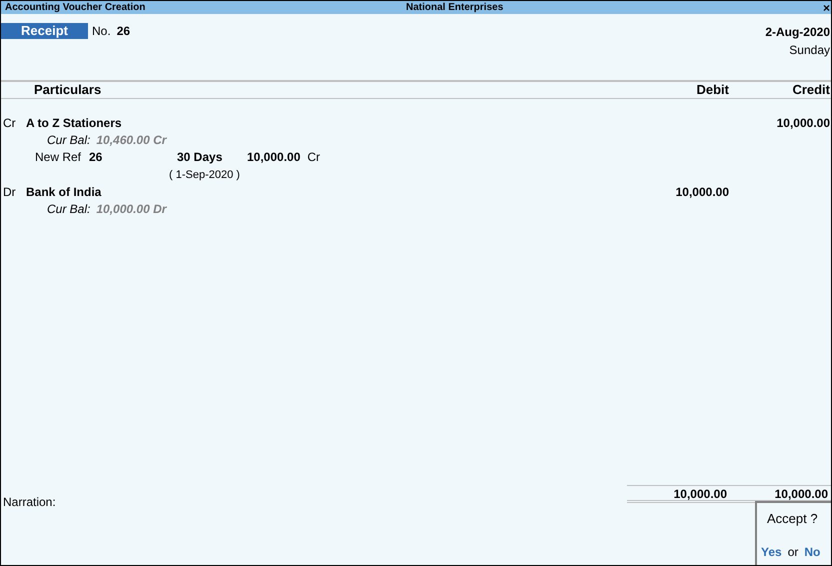 The image size is (832, 566). I want to click on entry-side: Cr, so click(9, 123).